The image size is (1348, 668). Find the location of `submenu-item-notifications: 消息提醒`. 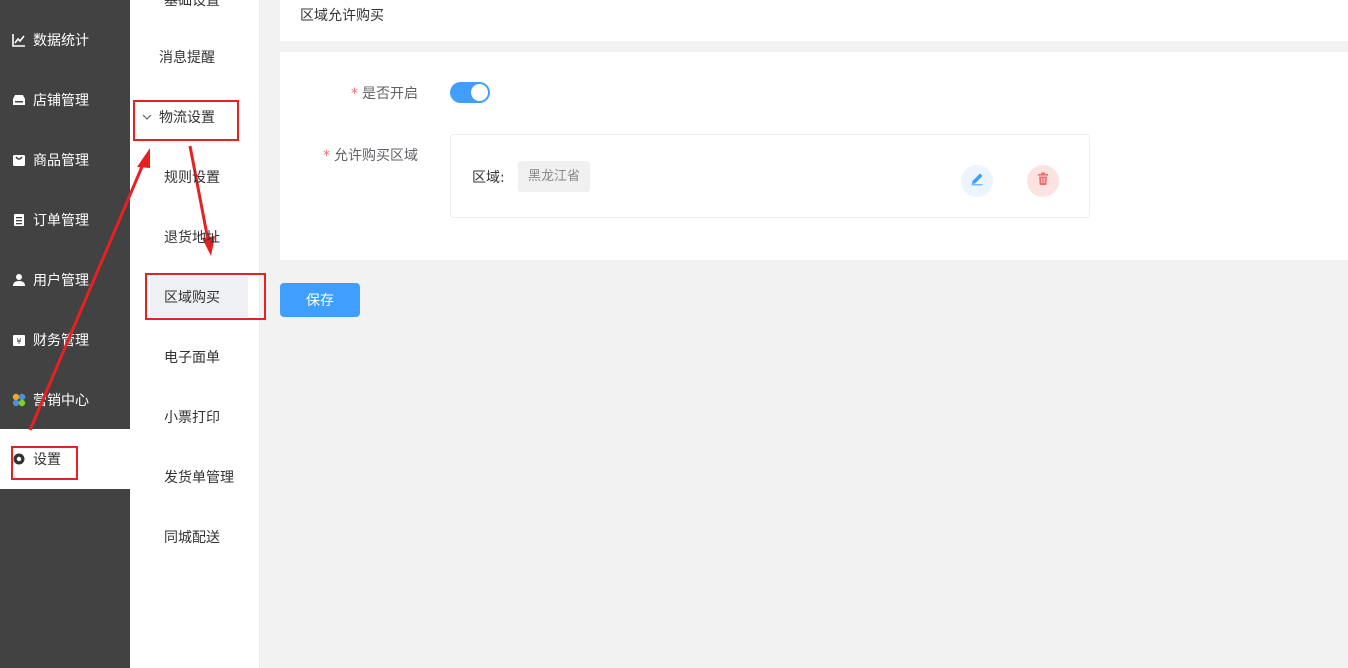

submenu-item-notifications: 消息提醒 is located at coordinates (194, 57).